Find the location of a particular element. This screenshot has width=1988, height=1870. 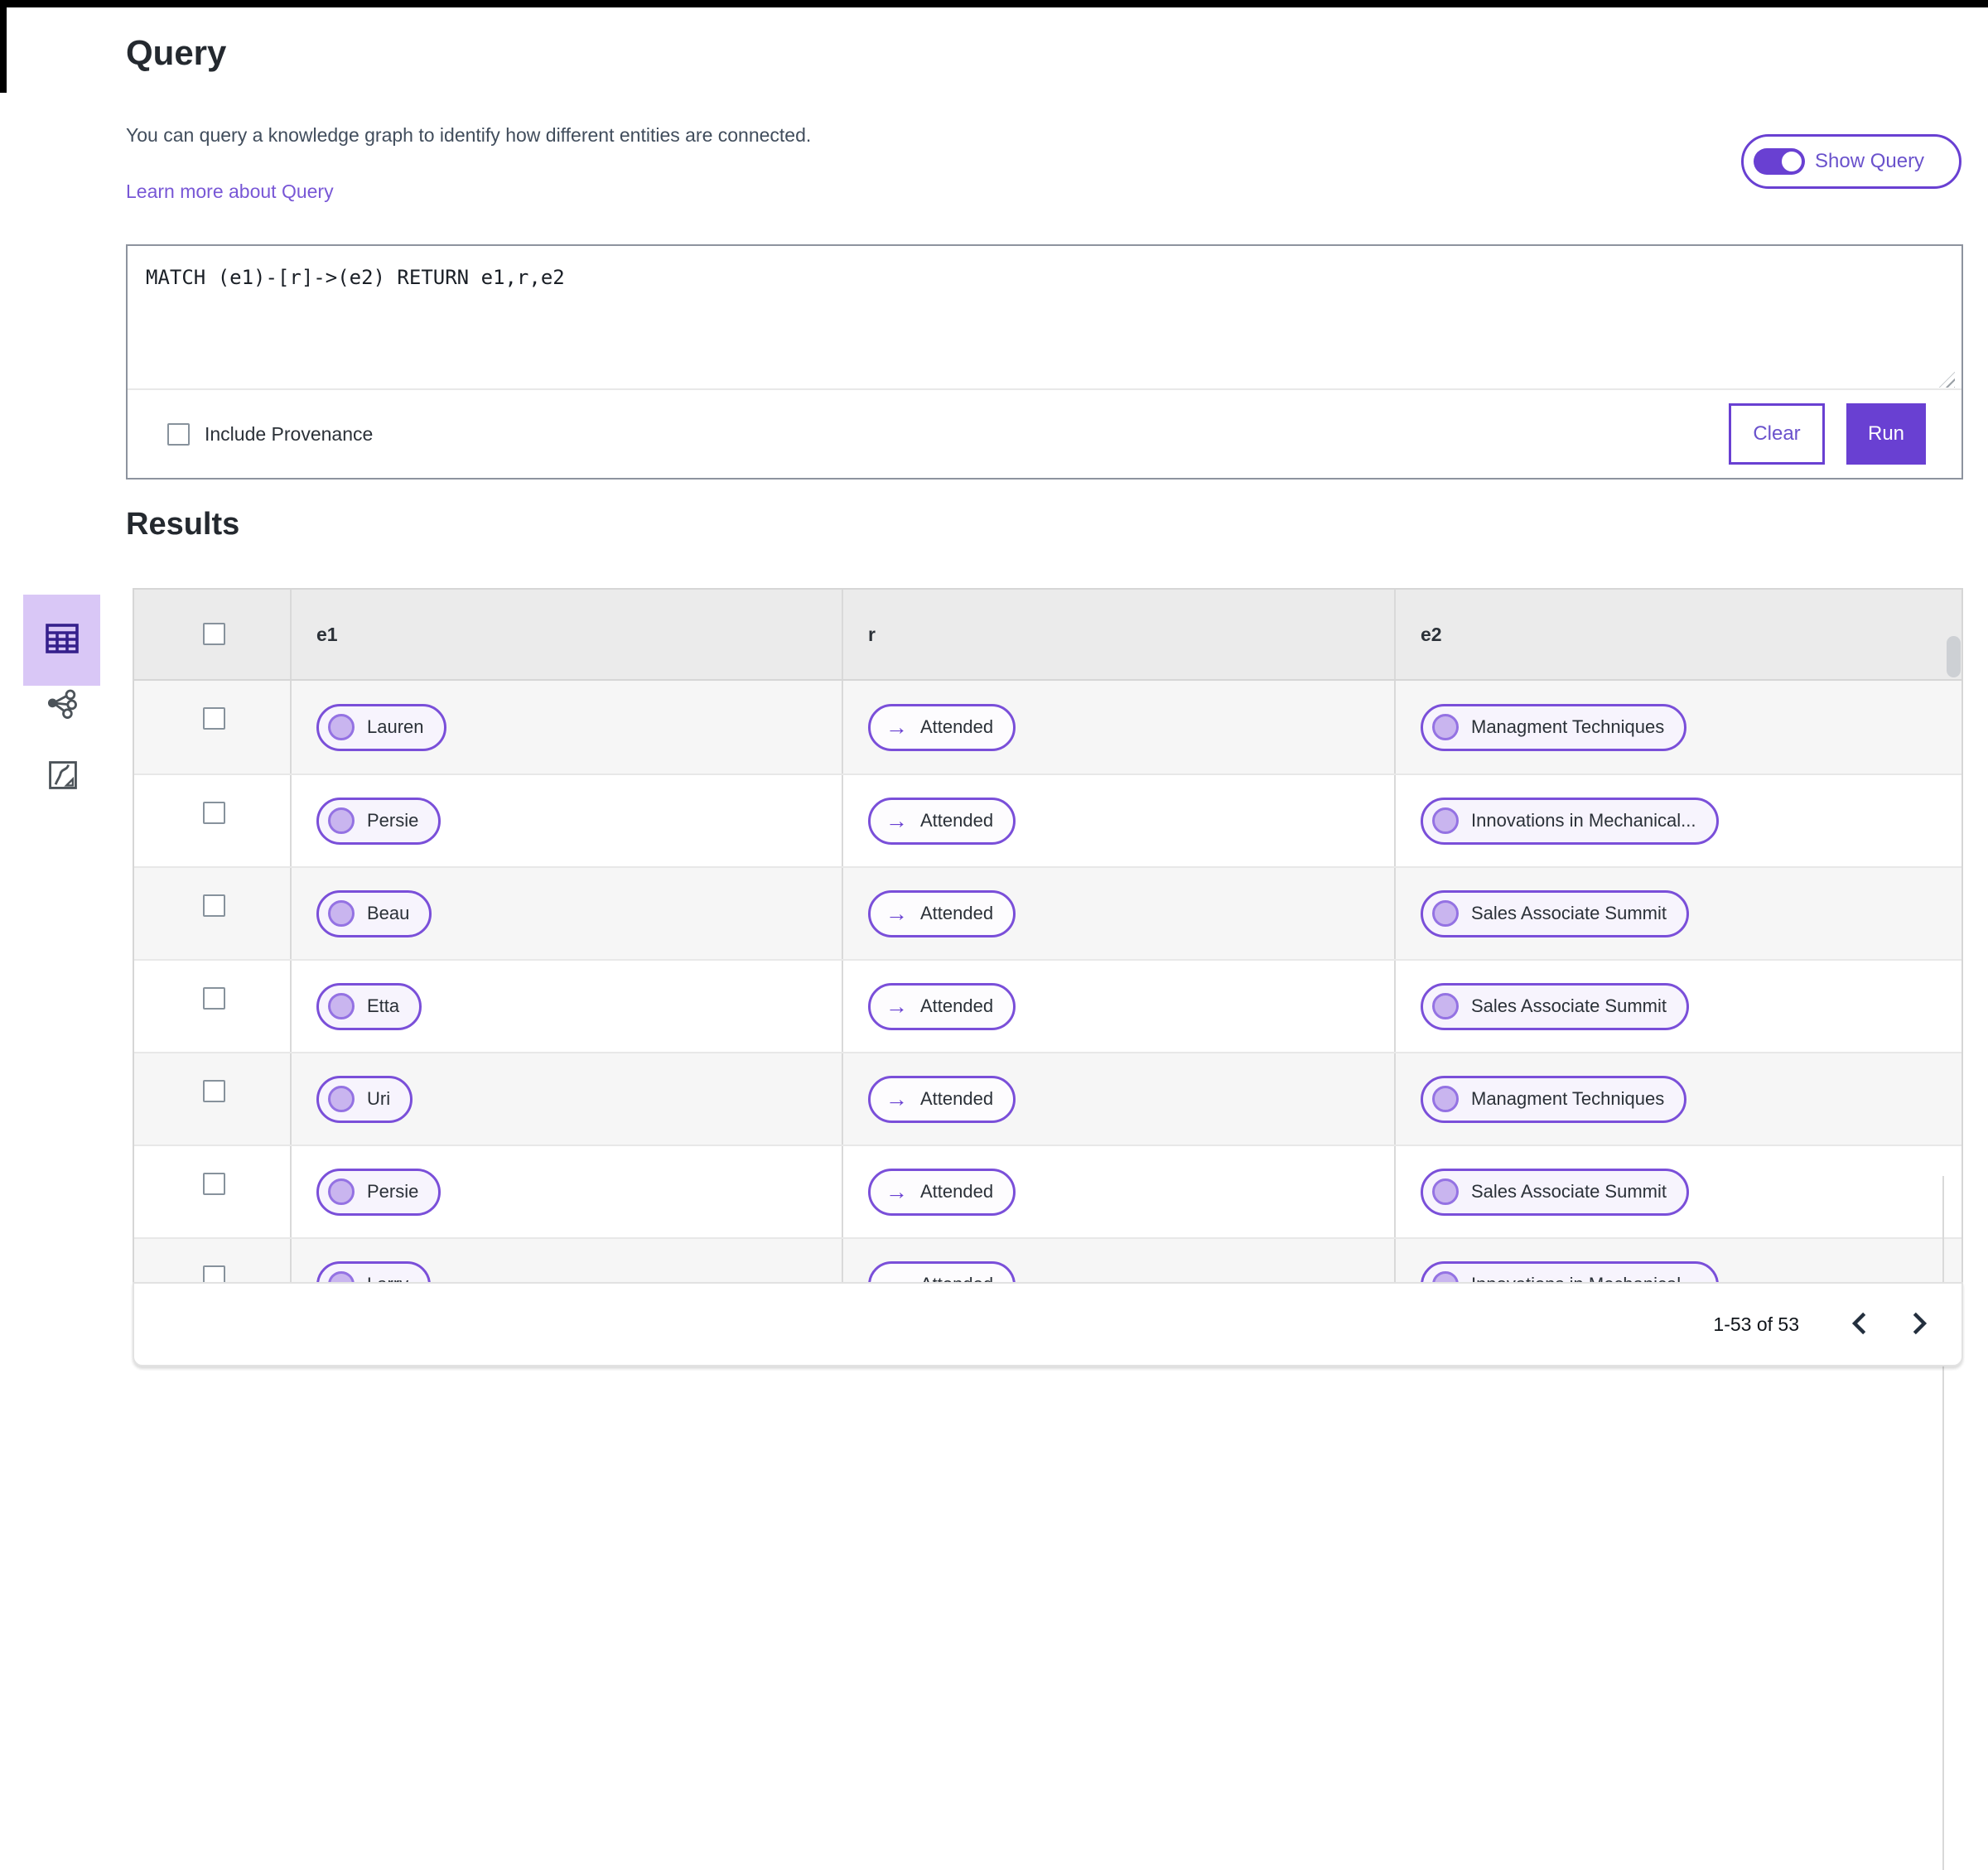

freeform-view-button is located at coordinates (63, 776).